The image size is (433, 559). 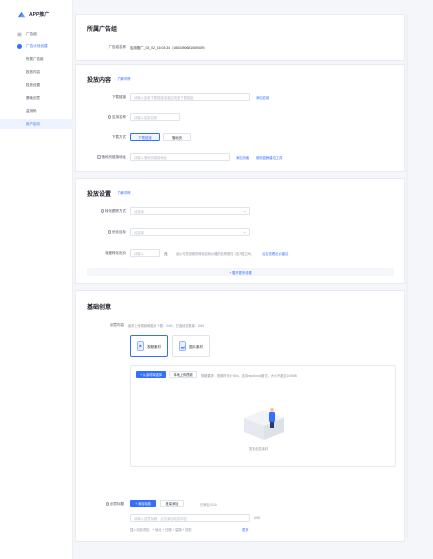 I want to click on expand-settings-button: + 展开更多设置, so click(x=240, y=272).